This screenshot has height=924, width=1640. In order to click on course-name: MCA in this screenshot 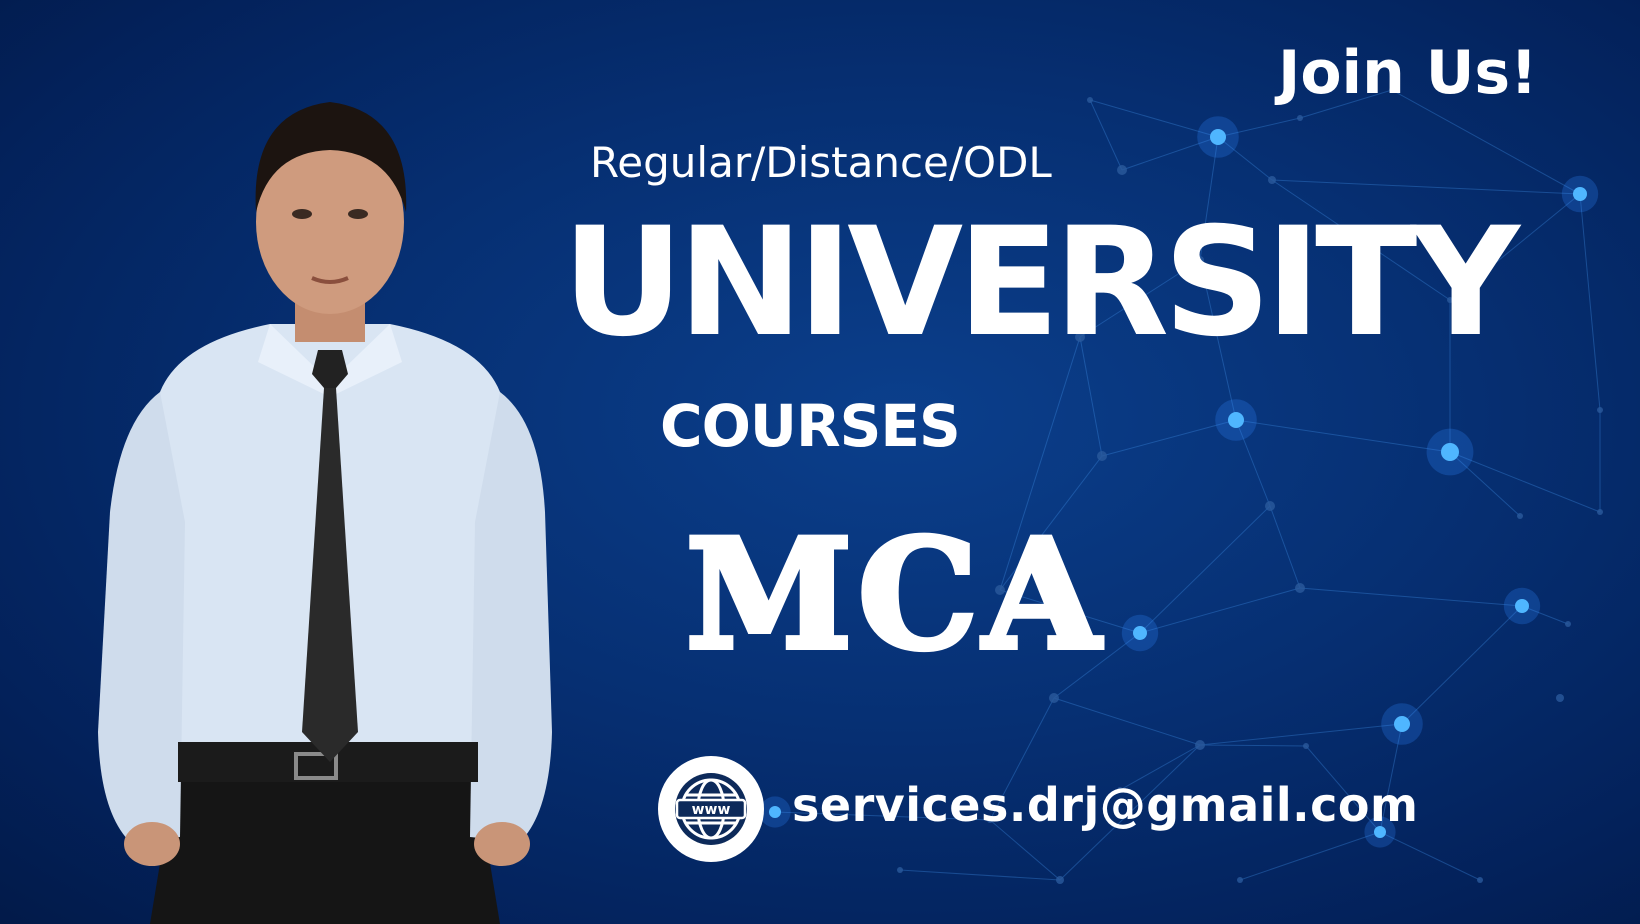, I will do `click(894, 595)`.